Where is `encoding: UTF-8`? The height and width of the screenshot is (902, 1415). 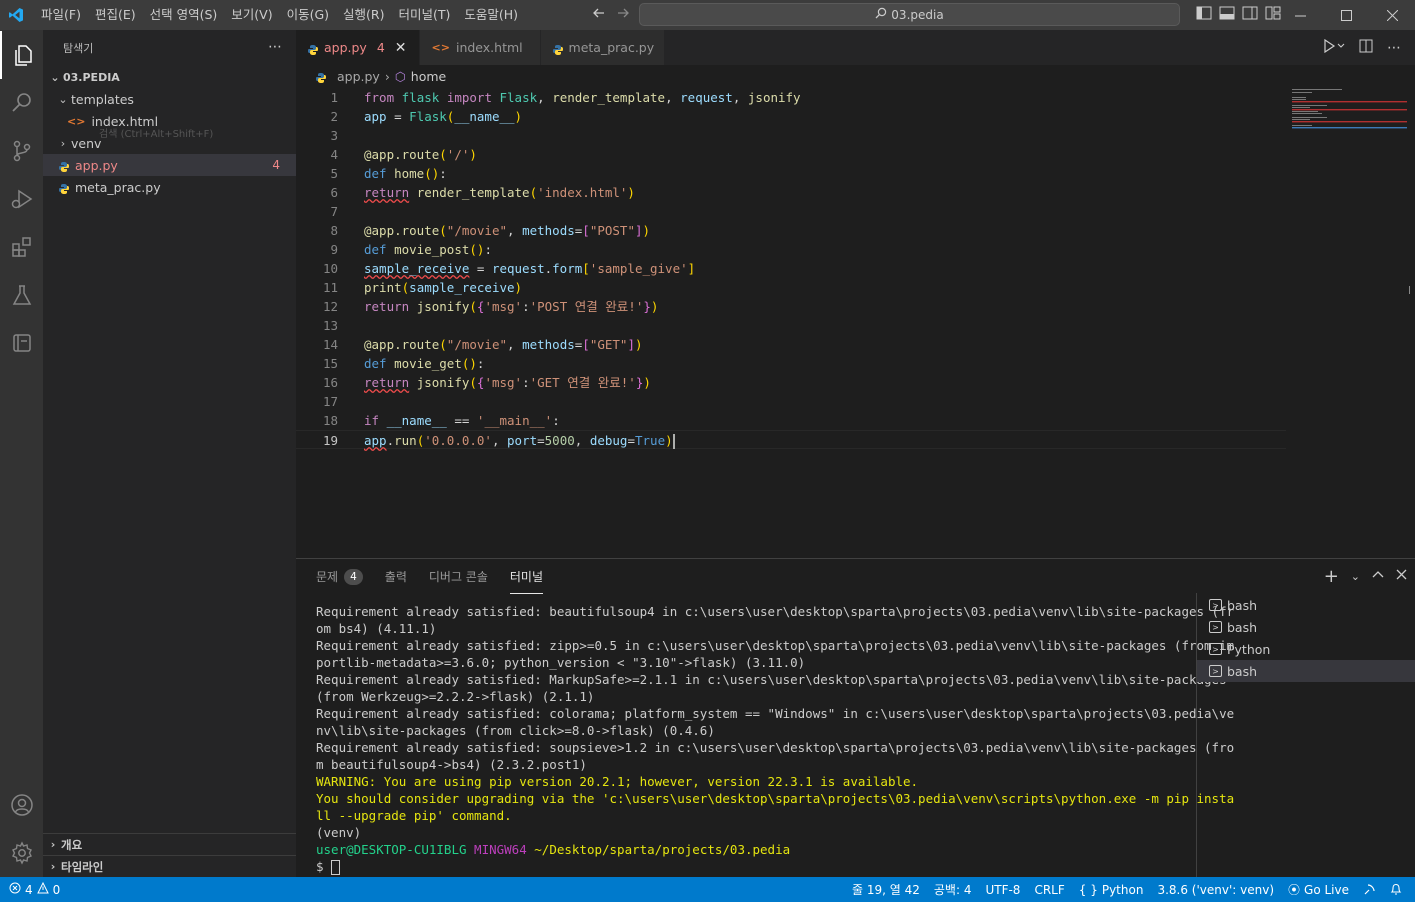
encoding: UTF-8 is located at coordinates (1002, 890).